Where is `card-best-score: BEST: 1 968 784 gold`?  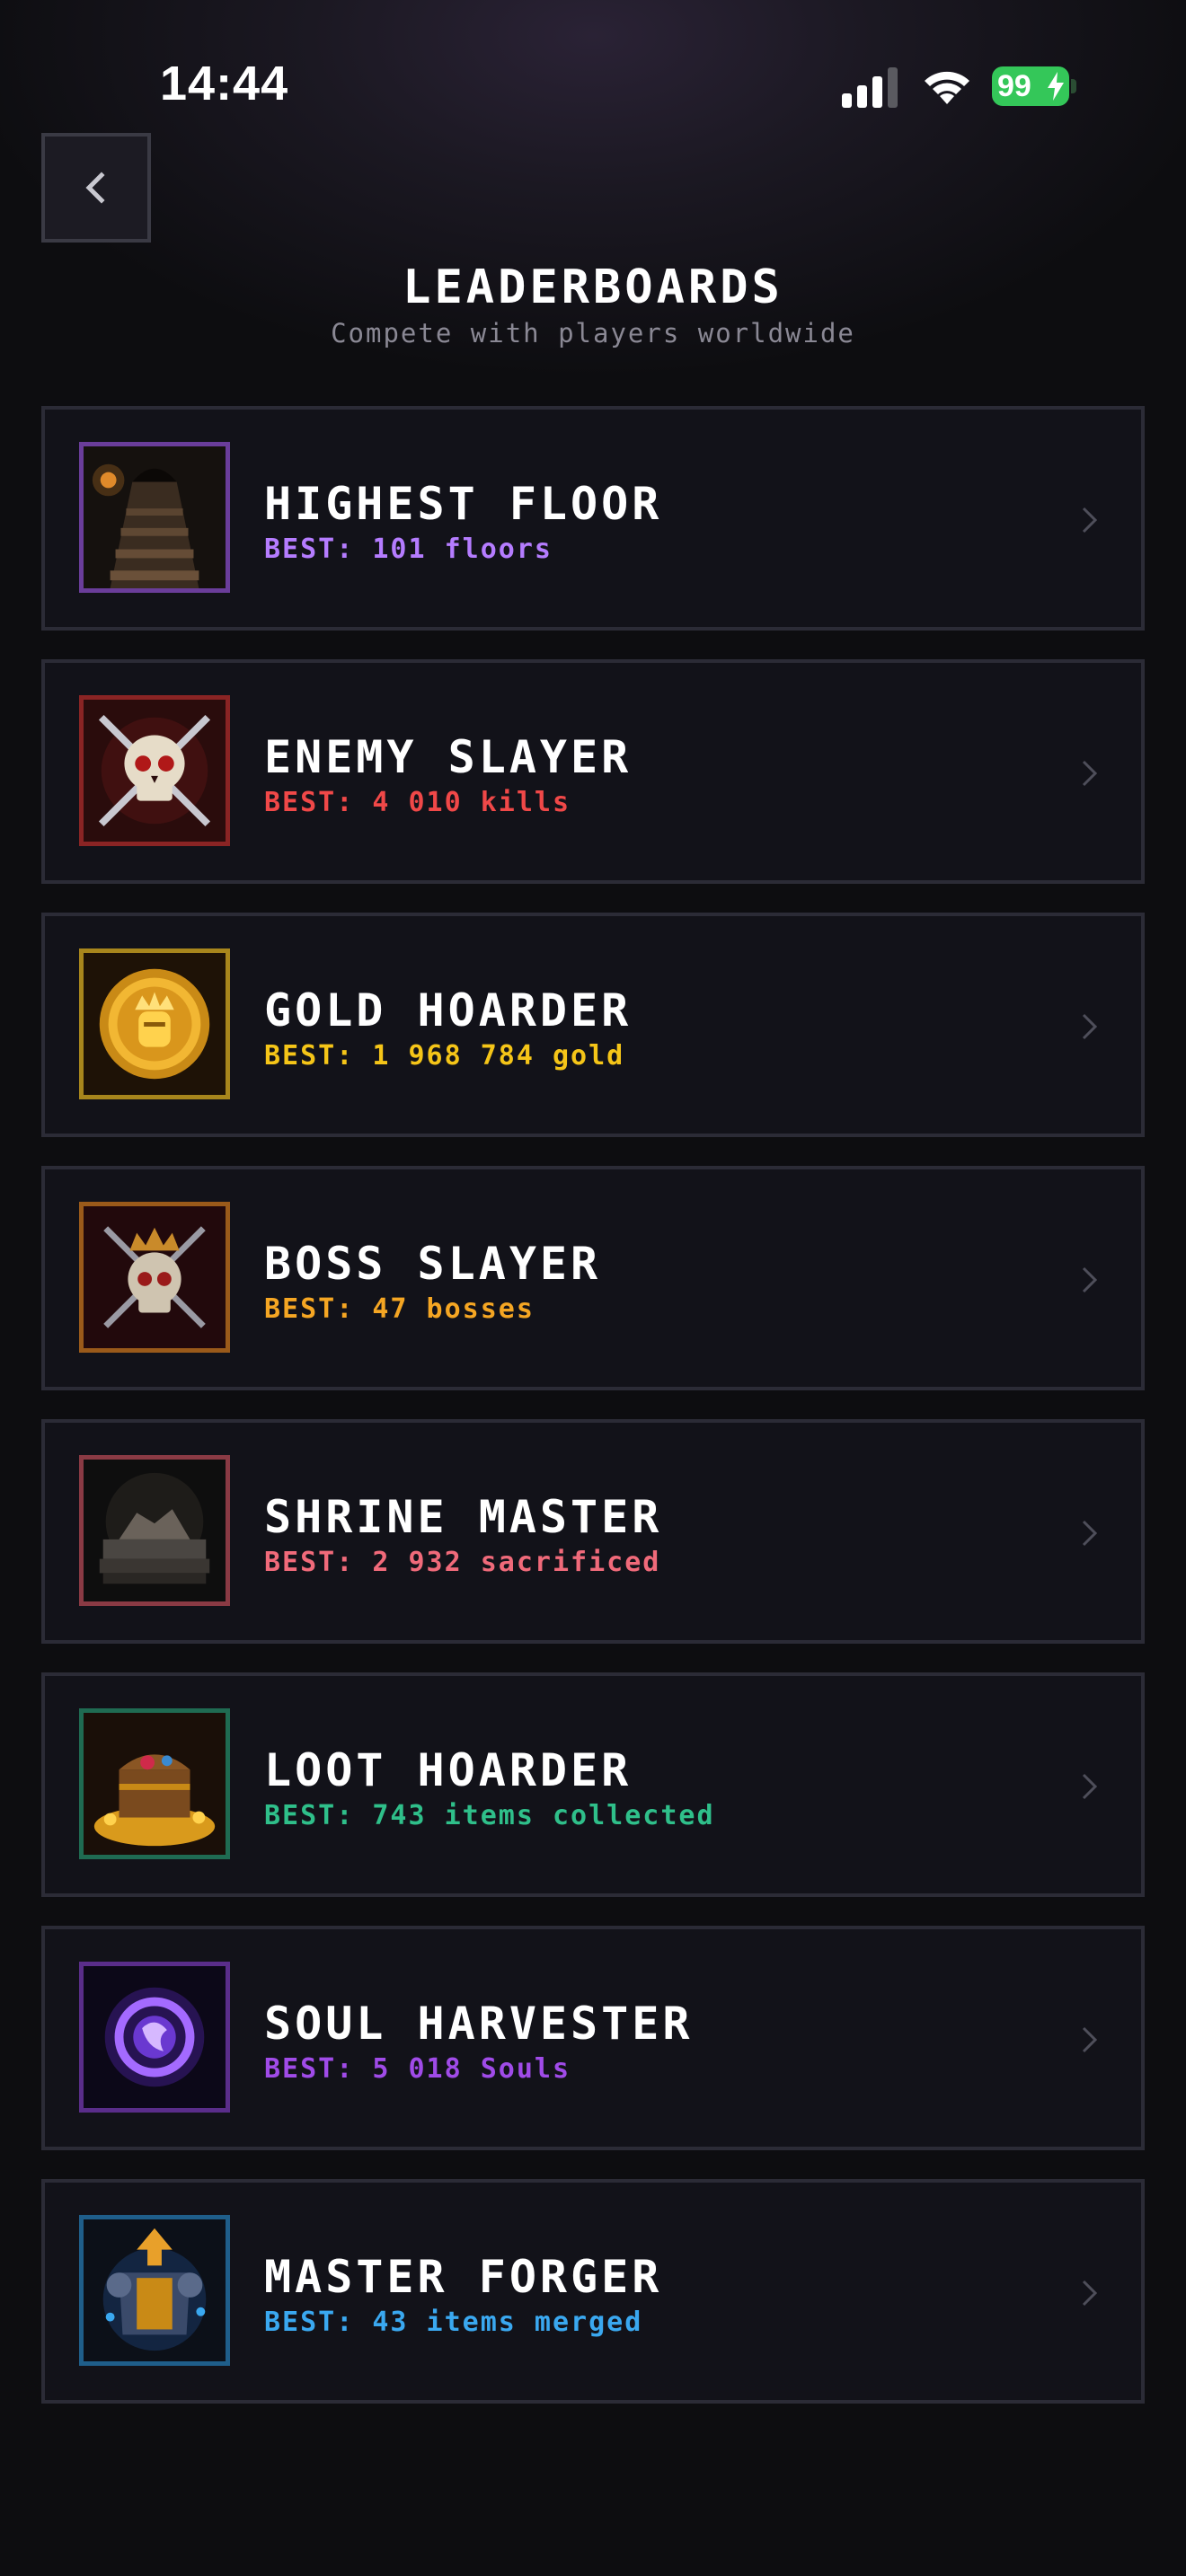
card-best-score: BEST: 1 968 784 gold is located at coordinates (444, 1056).